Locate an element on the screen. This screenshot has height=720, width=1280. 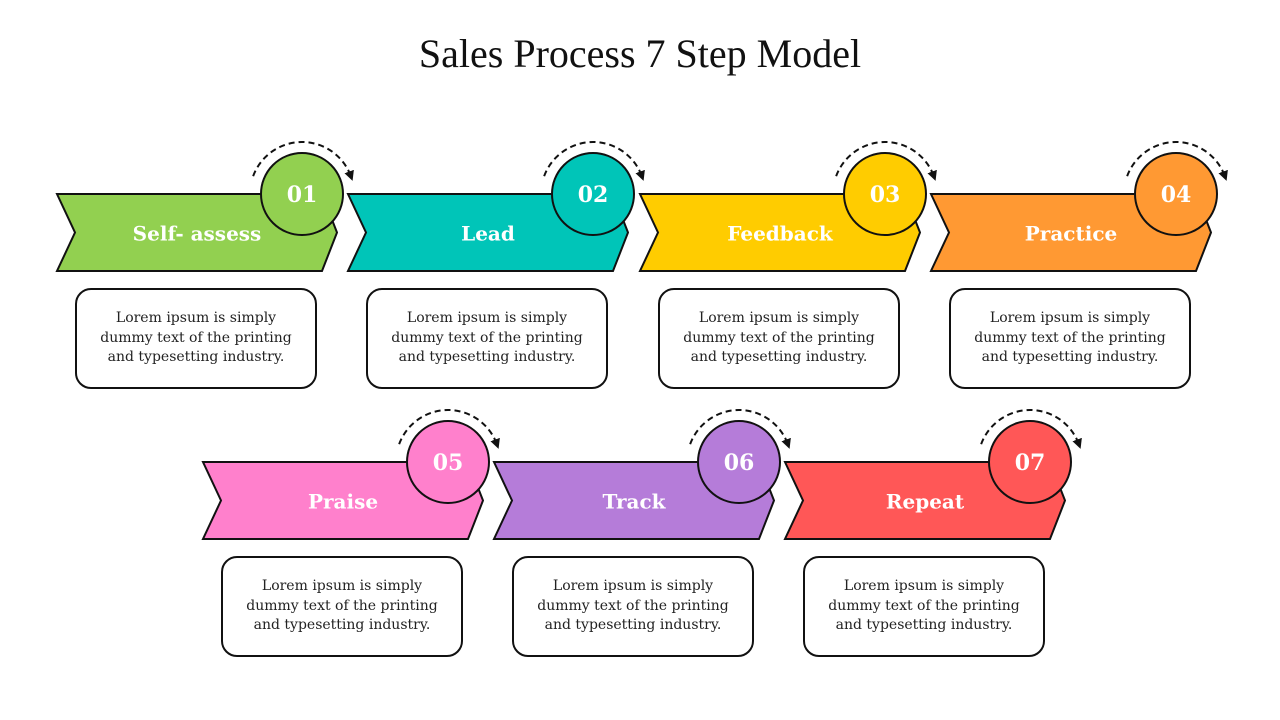
step-number: 03 is located at coordinates (885, 195).